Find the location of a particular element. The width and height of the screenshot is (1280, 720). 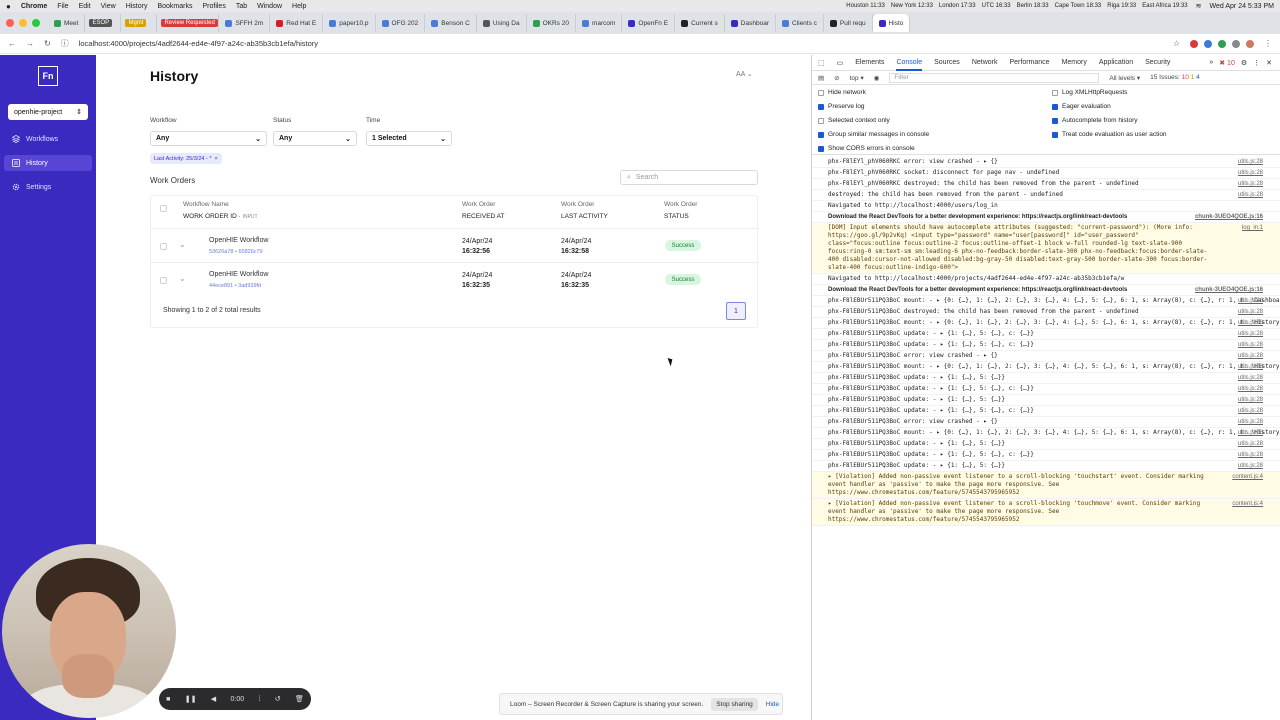

browser-tab: paper10.p is located at coordinates (349, 23).